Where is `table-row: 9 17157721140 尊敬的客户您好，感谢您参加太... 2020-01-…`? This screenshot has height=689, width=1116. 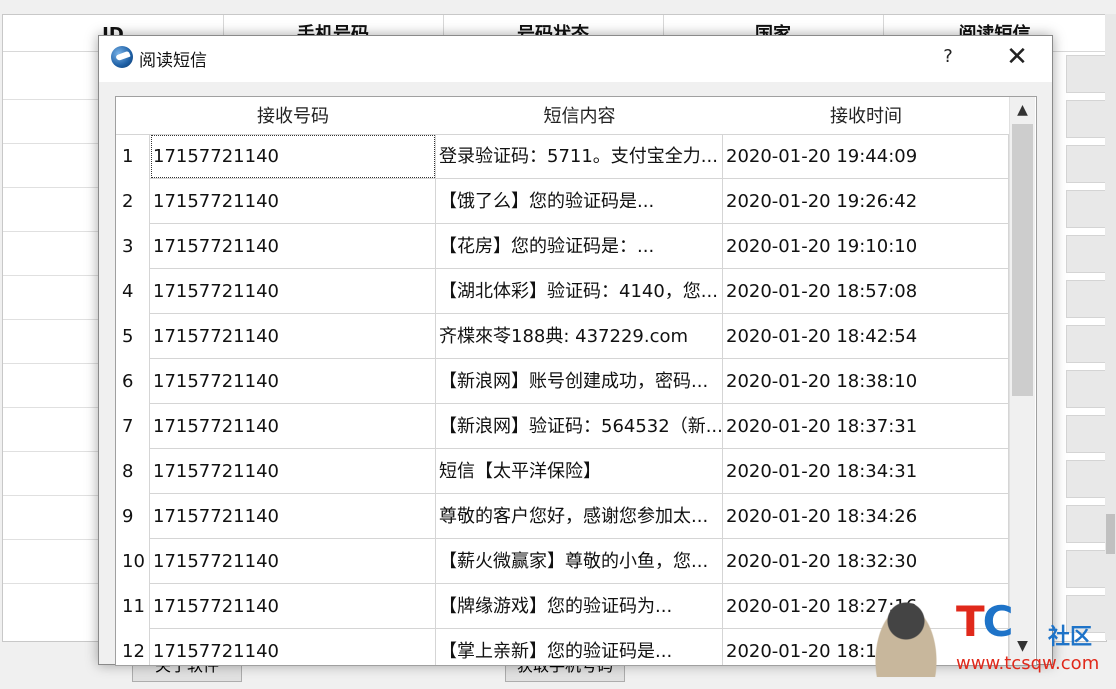
table-row: 9 17157721140 尊敬的客户您好，感谢您参加太... 2020-01-… is located at coordinates (562, 516).